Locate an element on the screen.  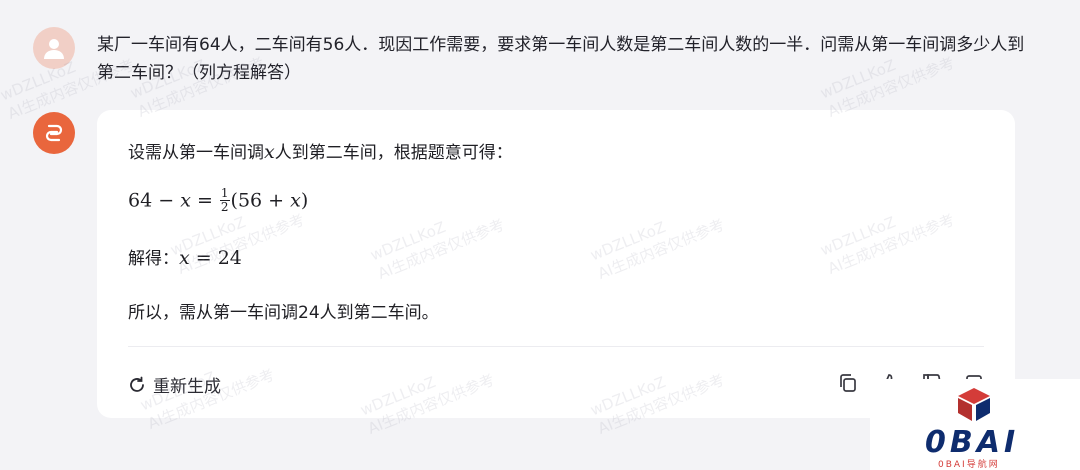
eq-paren-open: (56 + is located at coordinates (260, 200).